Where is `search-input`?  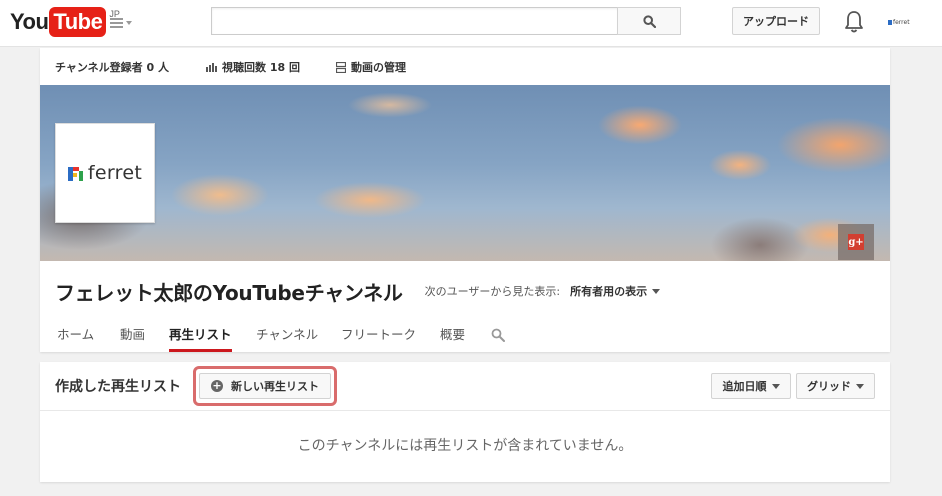 search-input is located at coordinates (414, 21).